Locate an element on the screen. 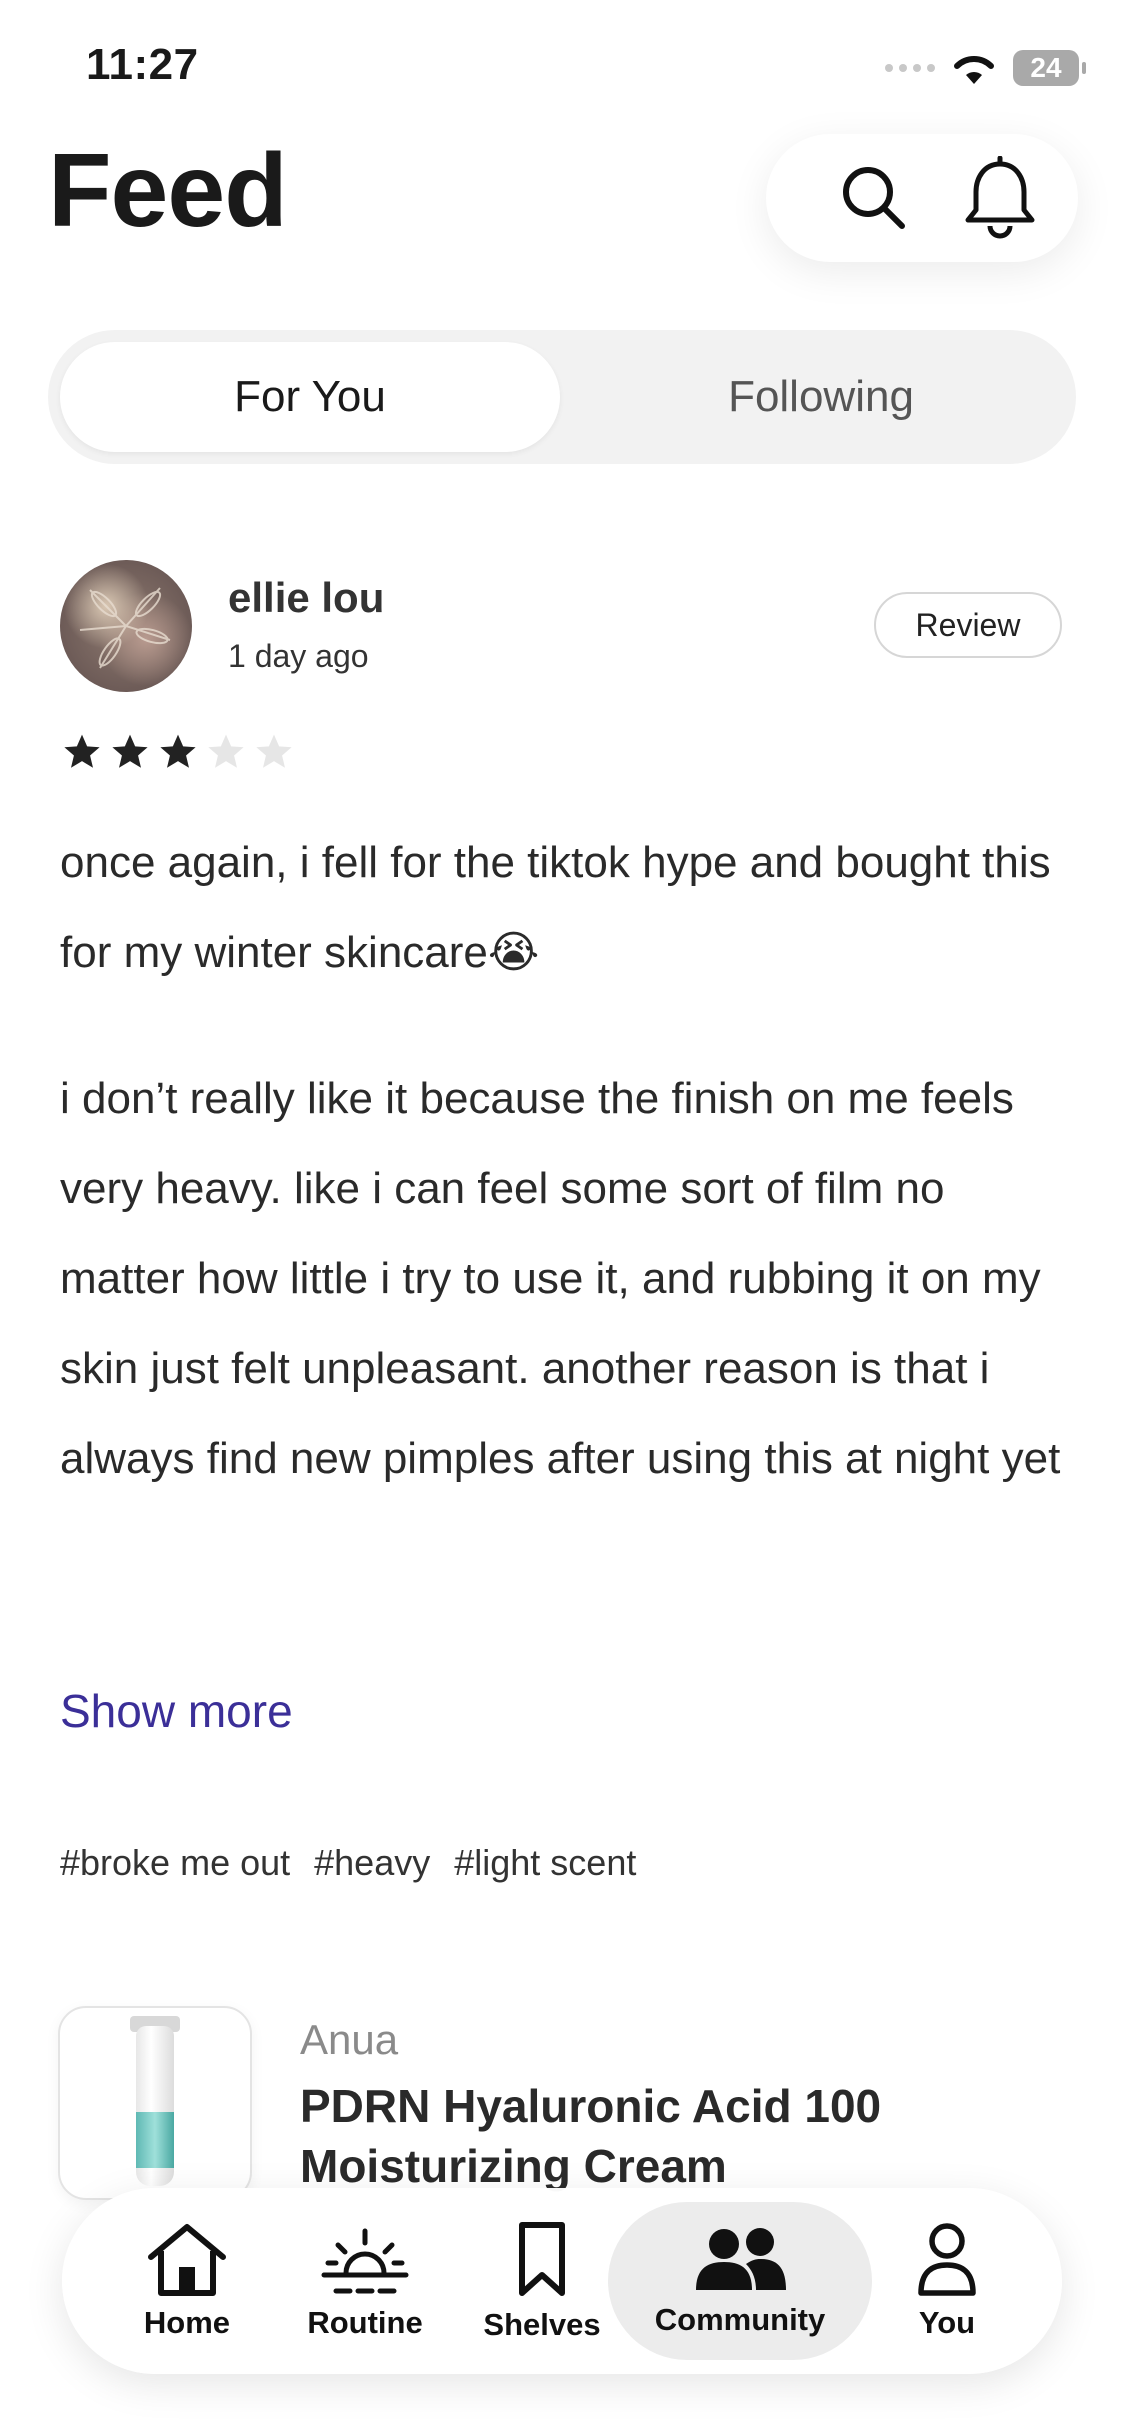  battery-icon: 24 is located at coordinates (1049, 68).